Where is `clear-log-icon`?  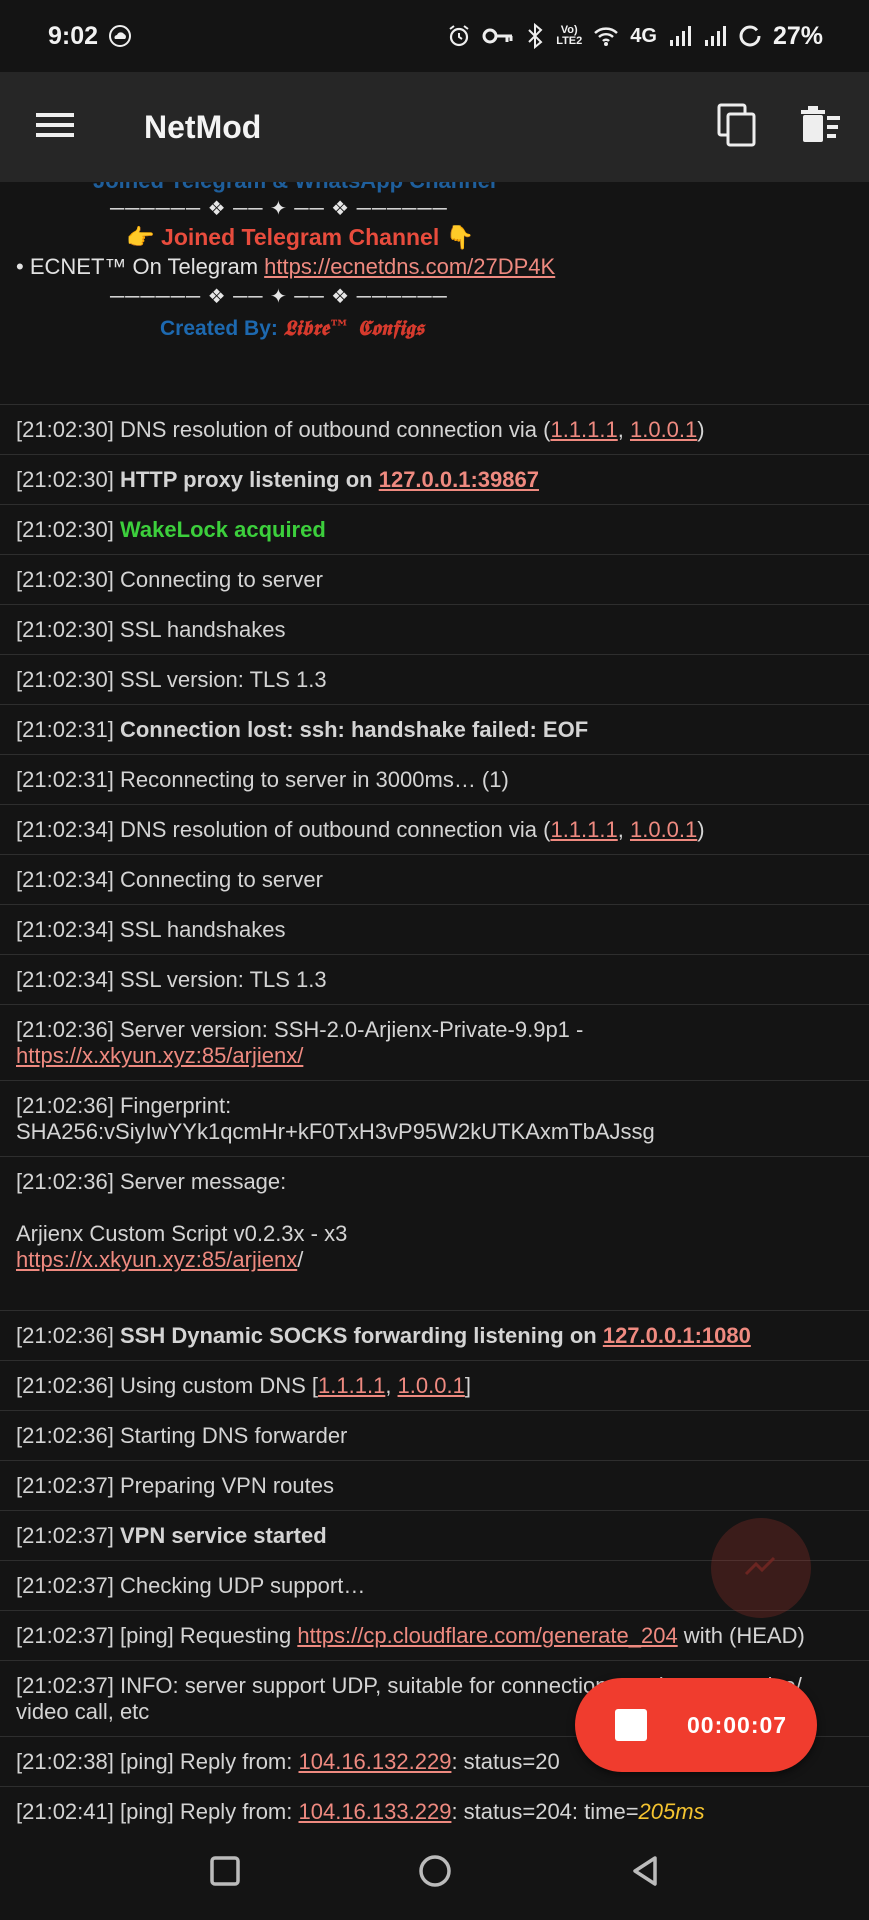
clear-log-icon is located at coordinates (820, 127).